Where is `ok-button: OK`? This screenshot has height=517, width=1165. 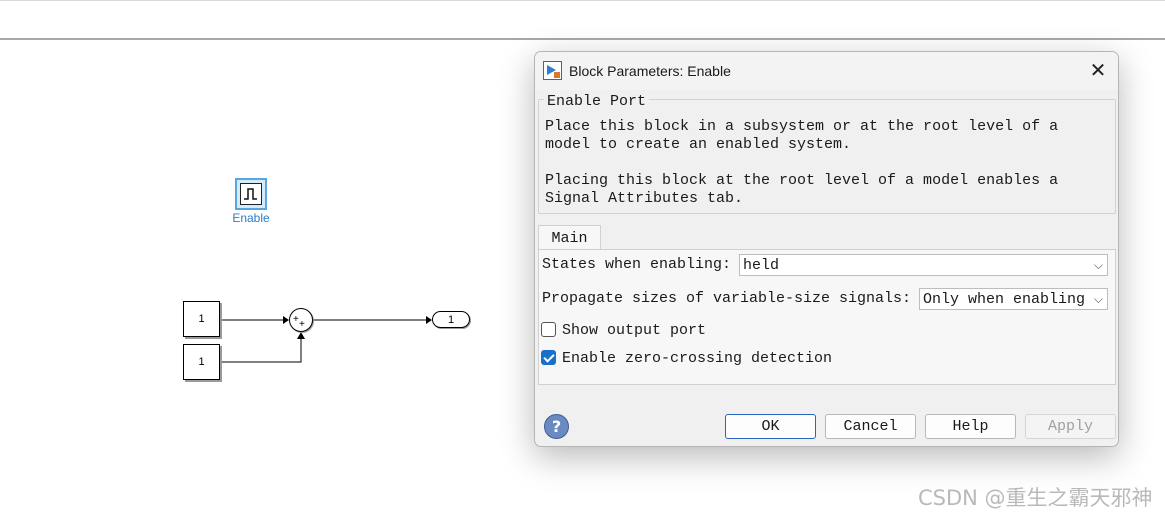
ok-button: OK is located at coordinates (770, 426).